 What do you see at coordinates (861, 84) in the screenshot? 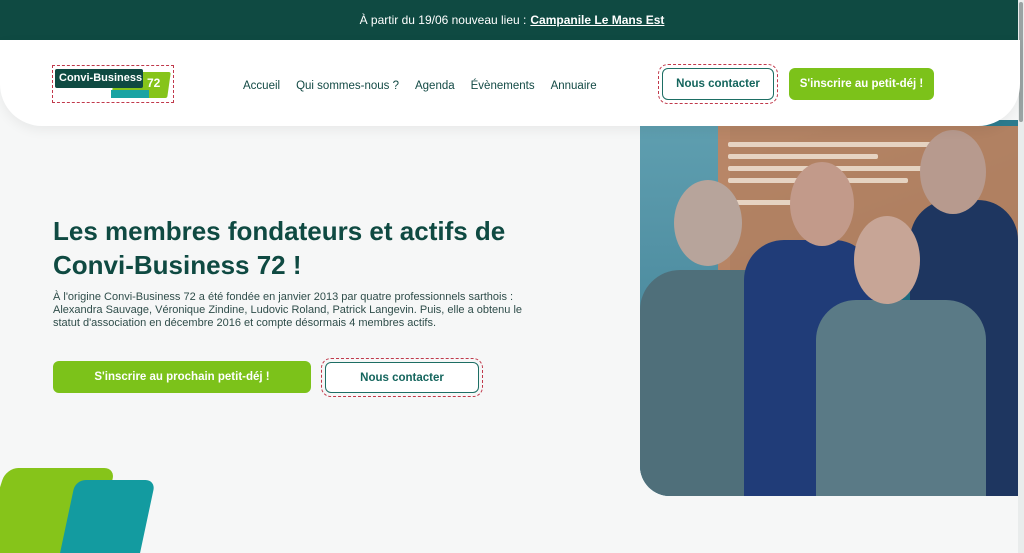
I see `header-signup-button: S'inscrire au petit-déj !` at bounding box center [861, 84].